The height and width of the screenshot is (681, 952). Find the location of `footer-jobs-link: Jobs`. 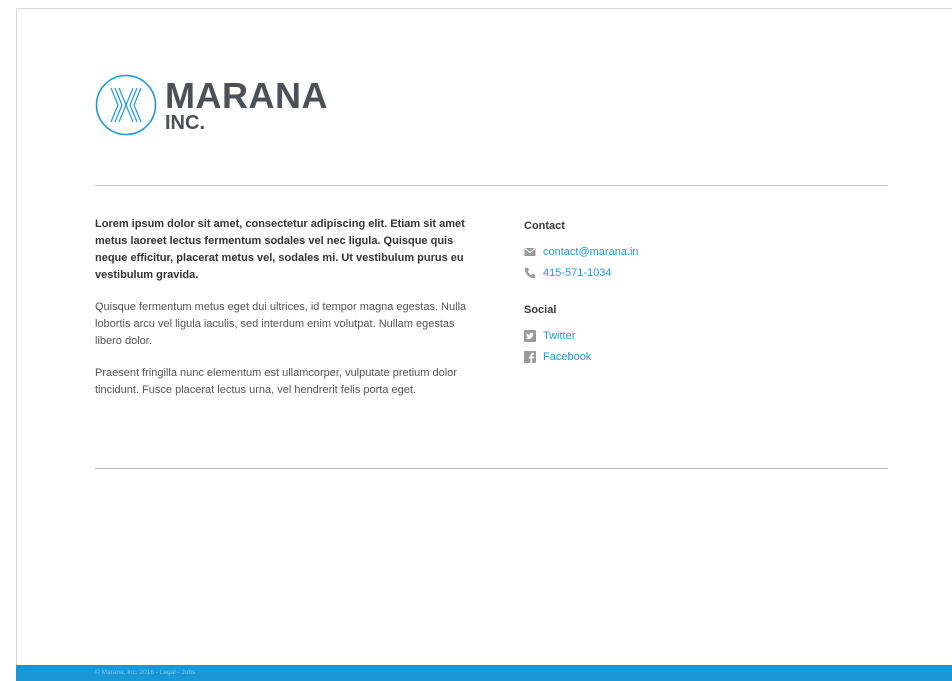

footer-jobs-link: Jobs is located at coordinates (188, 672).